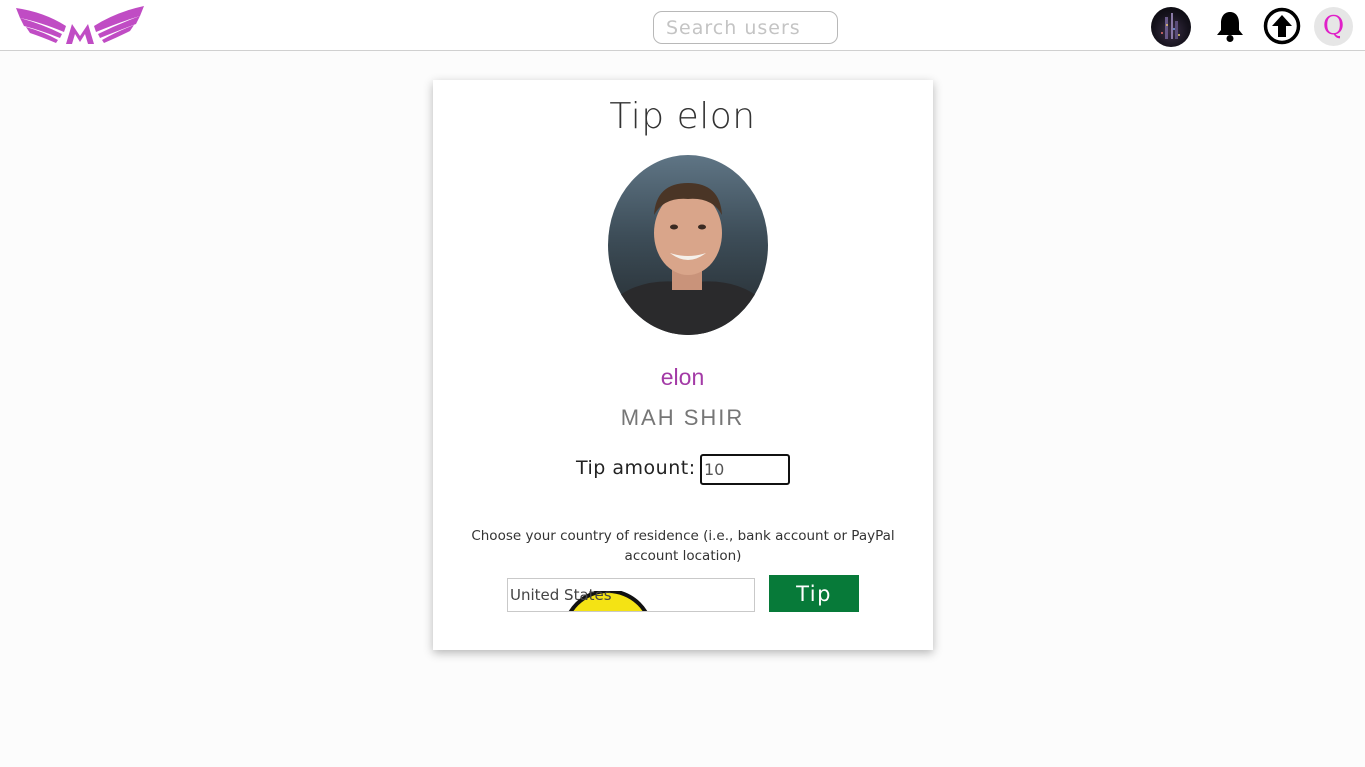 This screenshot has width=1365, height=767. I want to click on creator-profile-photo, so click(688, 245).